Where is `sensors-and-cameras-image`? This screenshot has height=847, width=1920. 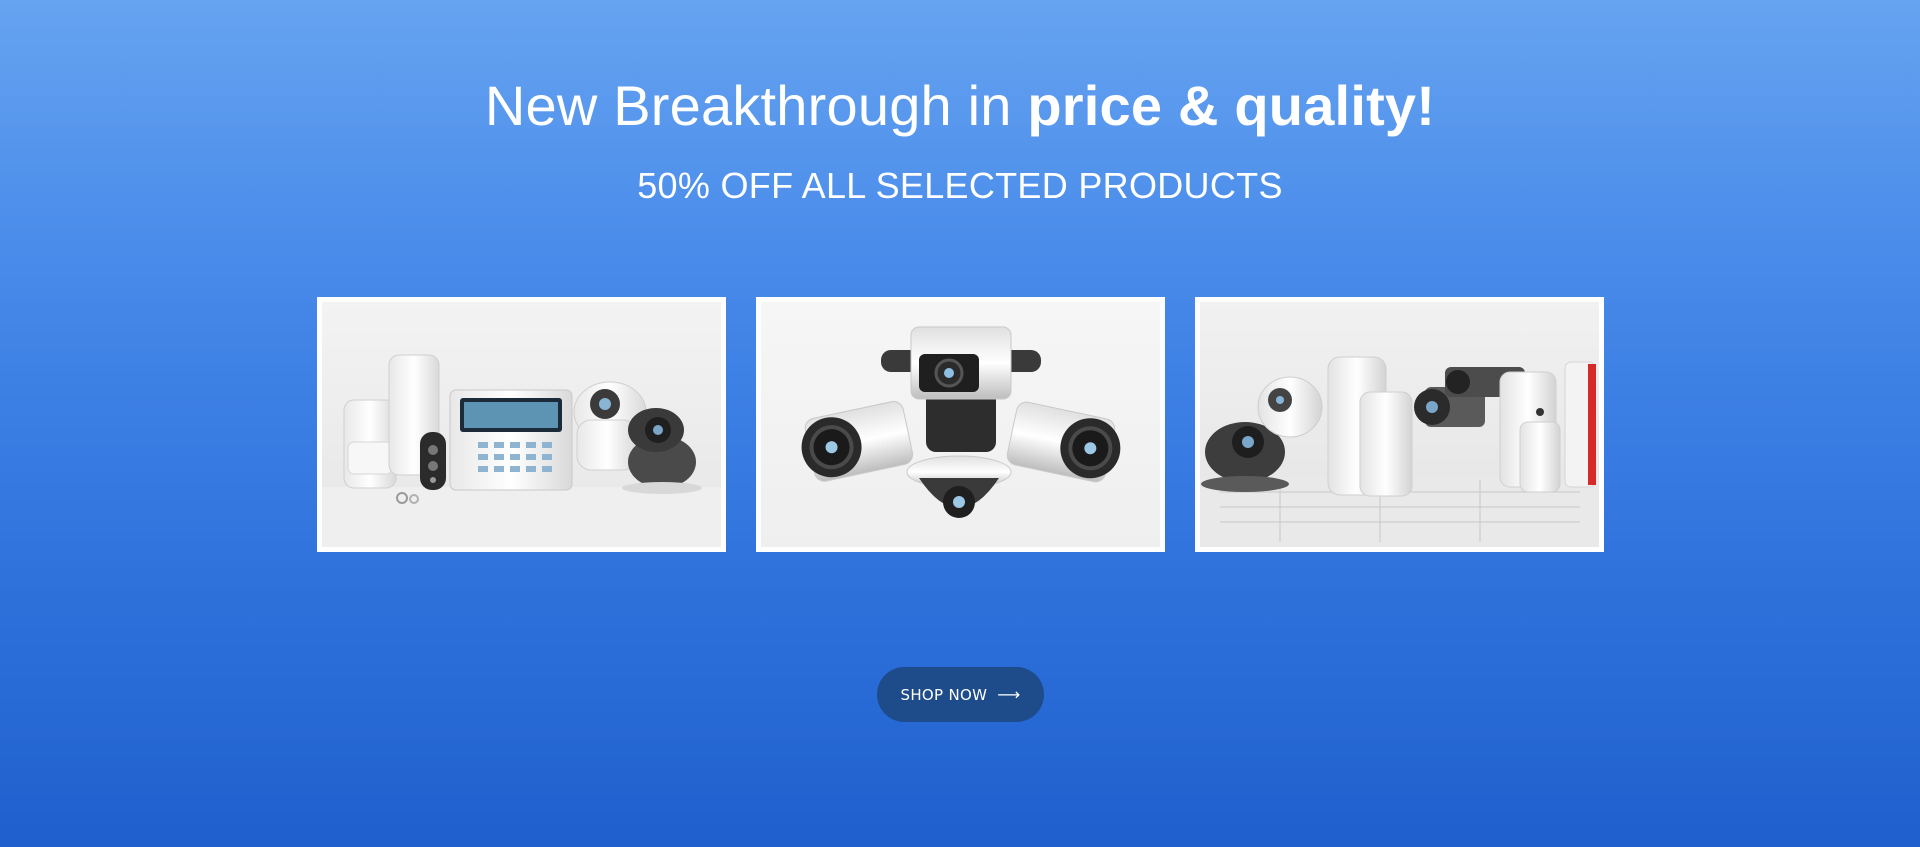 sensors-and-cameras-image is located at coordinates (1399, 424).